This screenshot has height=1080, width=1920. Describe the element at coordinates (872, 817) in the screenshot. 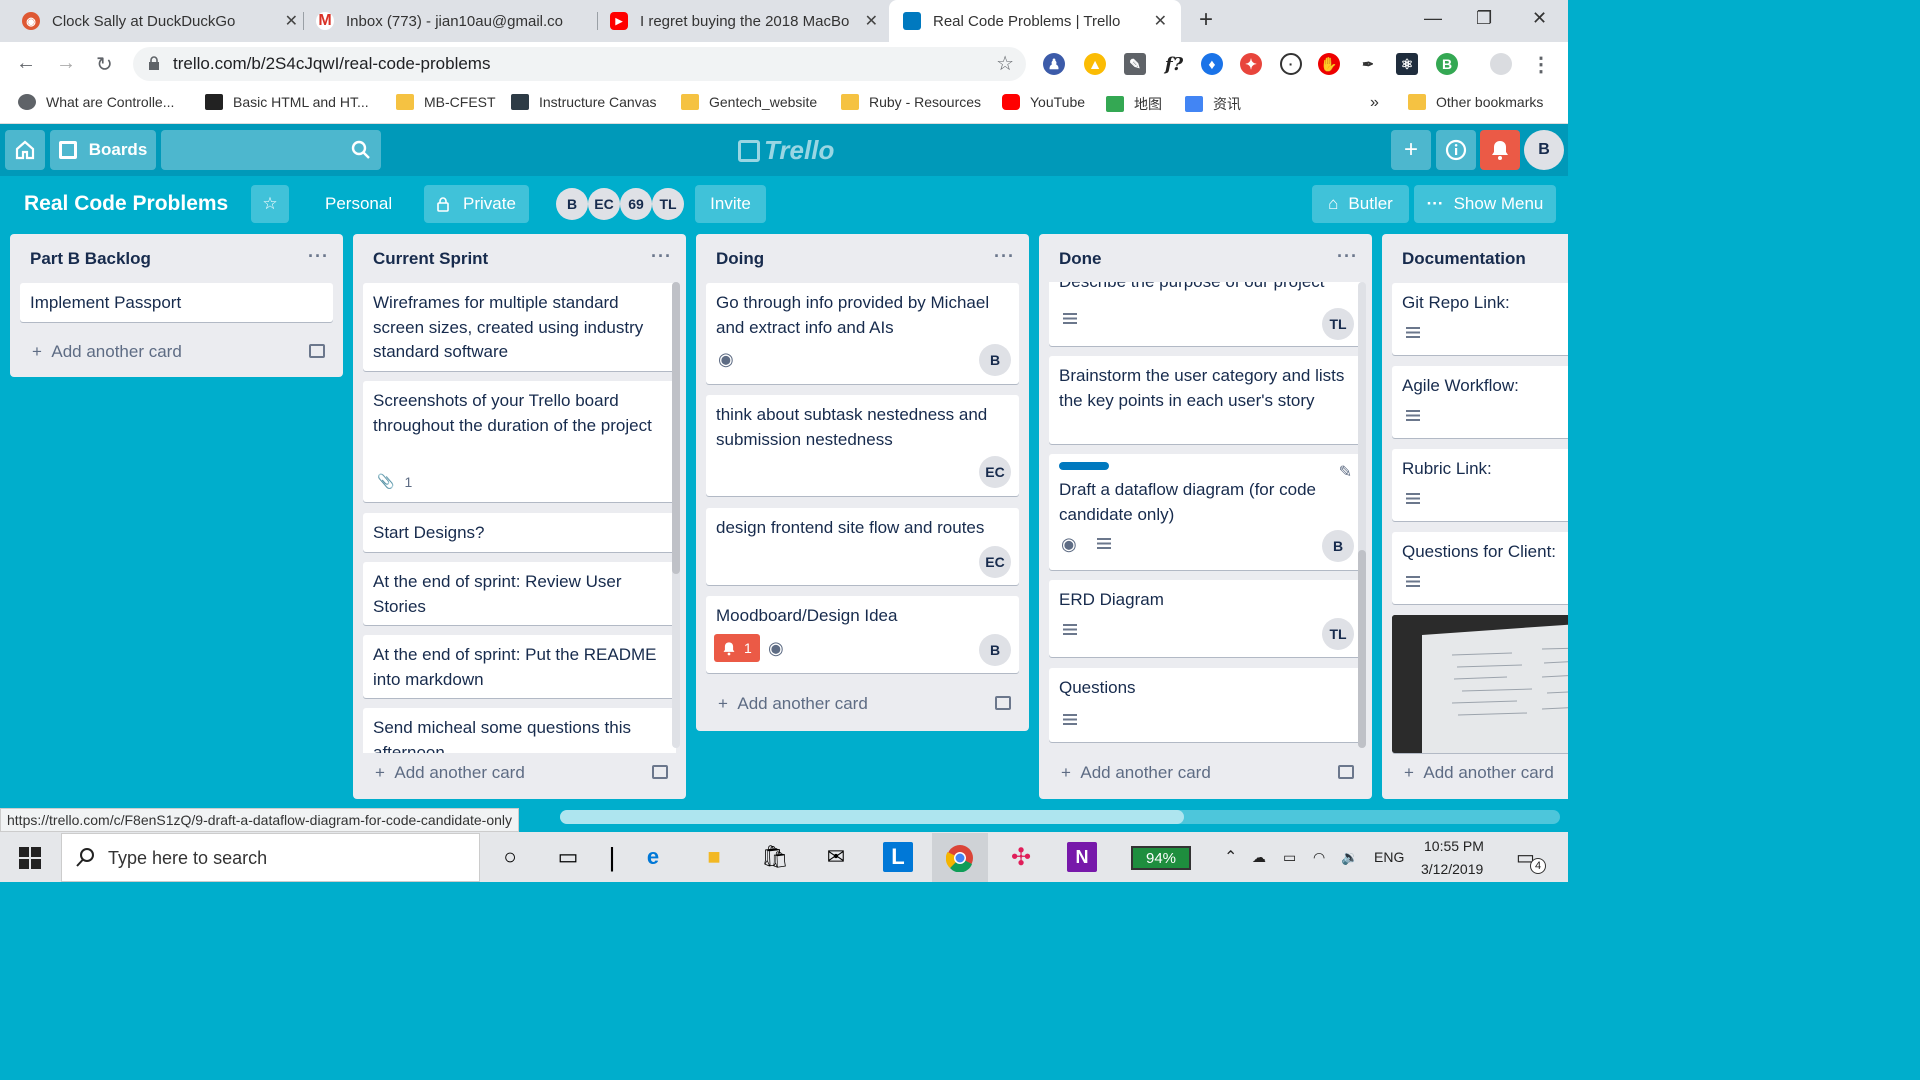

I see `scrollbar-thumb` at that location.